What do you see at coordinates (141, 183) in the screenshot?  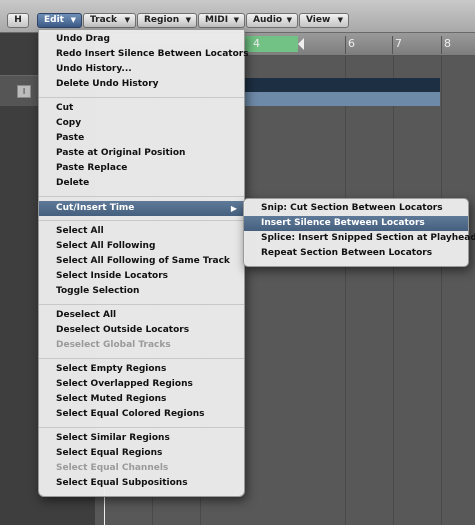 I see `menu-item-delete: Delete` at bounding box center [141, 183].